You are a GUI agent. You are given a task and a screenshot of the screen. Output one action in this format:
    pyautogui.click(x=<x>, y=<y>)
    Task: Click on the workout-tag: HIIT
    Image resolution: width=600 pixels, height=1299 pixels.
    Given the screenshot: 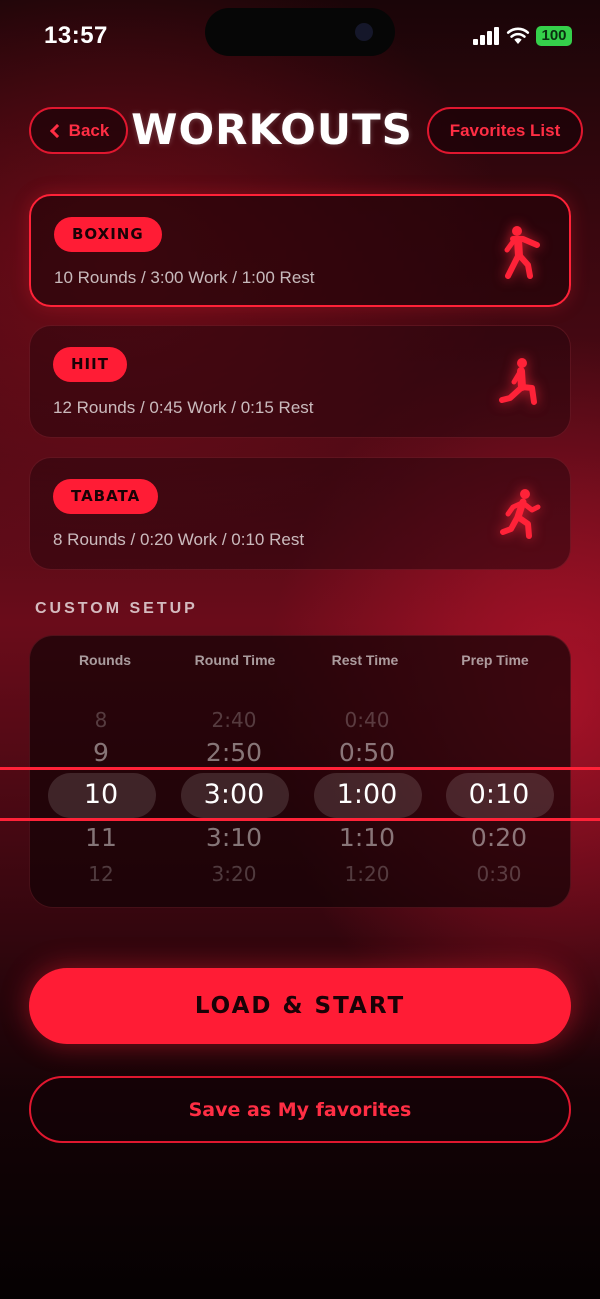 What is the action you would take?
    pyautogui.click(x=90, y=364)
    